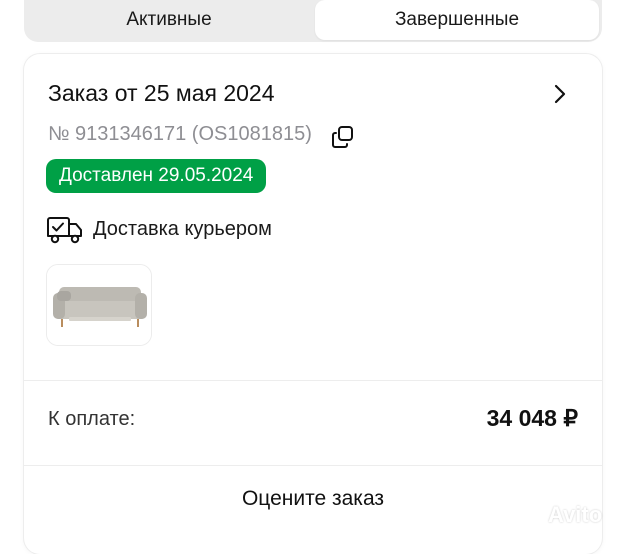 The image size is (621, 554). Describe the element at coordinates (64, 230) in the screenshot. I see `truck-check-icon` at that location.